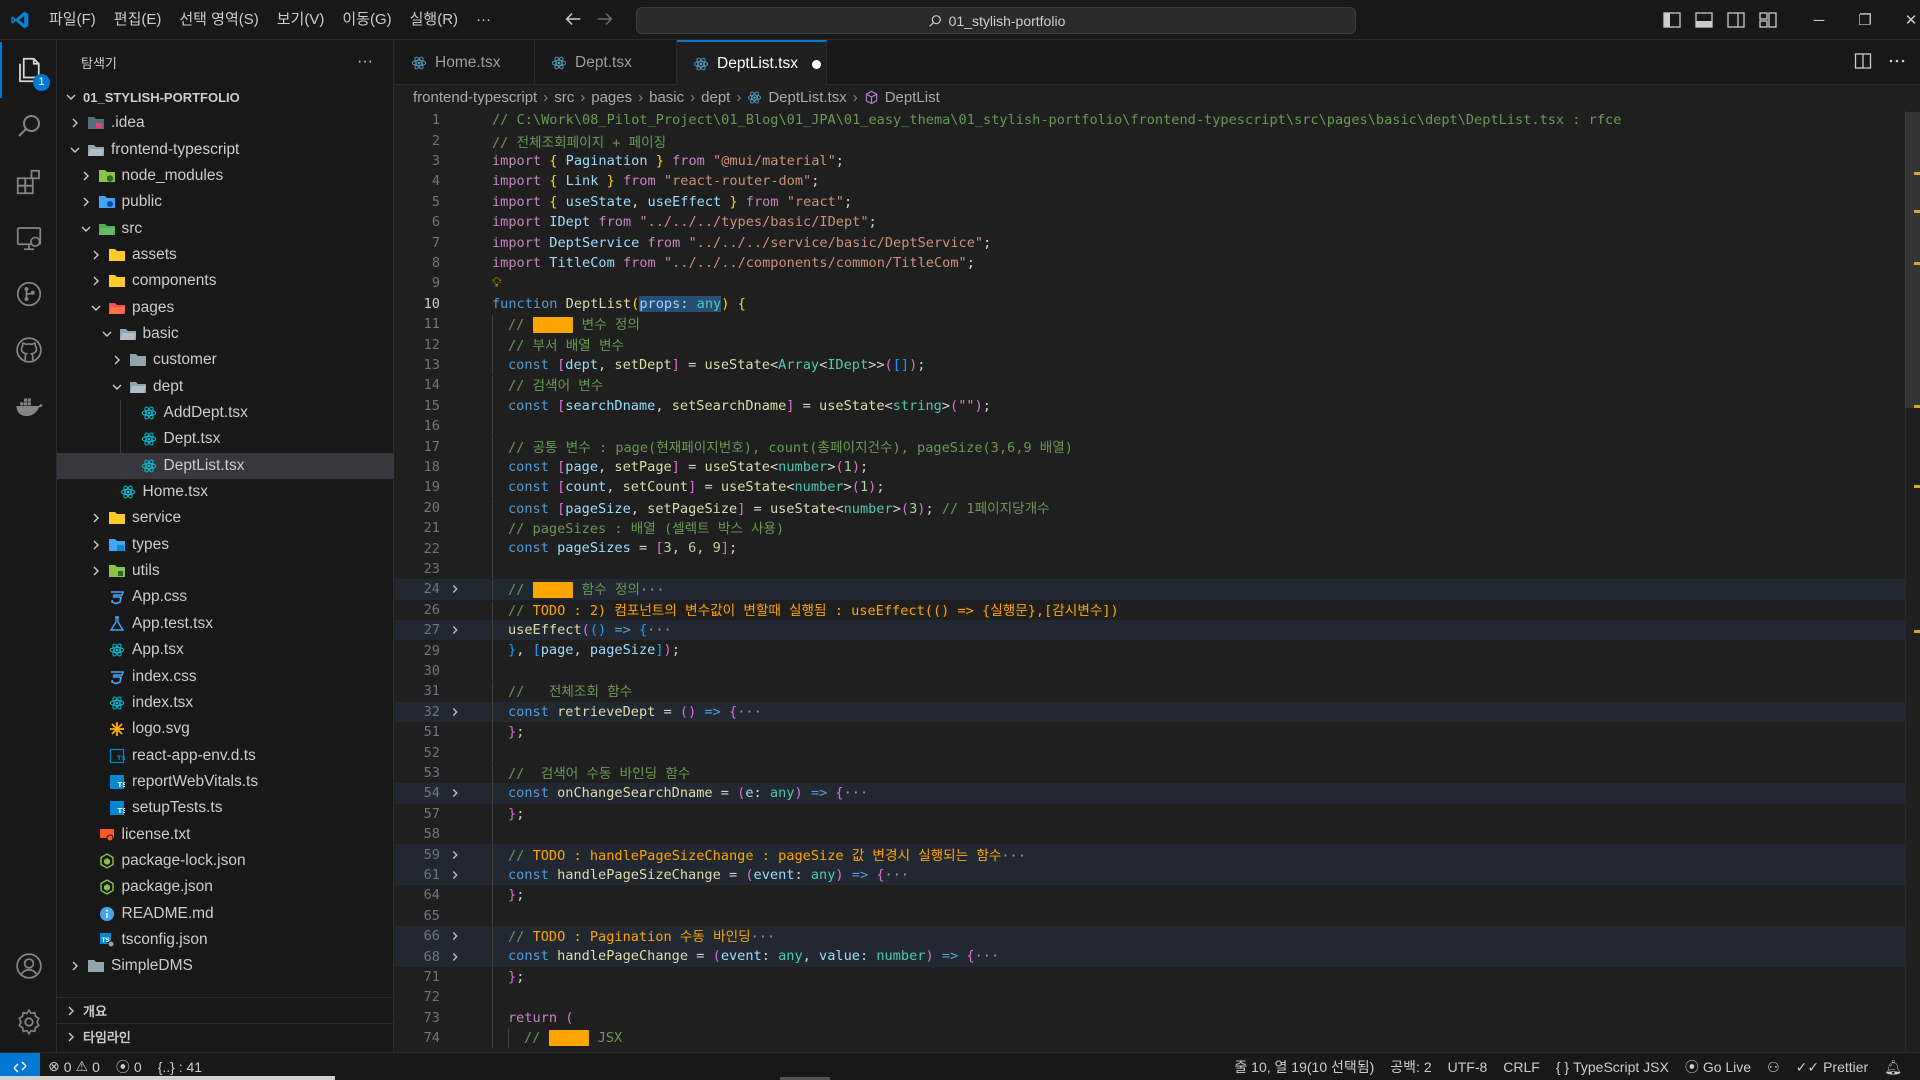  I want to click on explorer-more-button: ···, so click(365, 62).